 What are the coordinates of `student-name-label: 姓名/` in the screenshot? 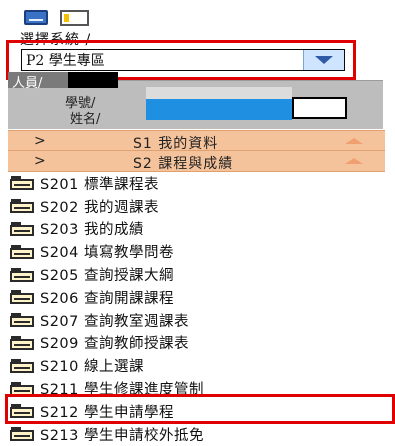 It's located at (85, 119).